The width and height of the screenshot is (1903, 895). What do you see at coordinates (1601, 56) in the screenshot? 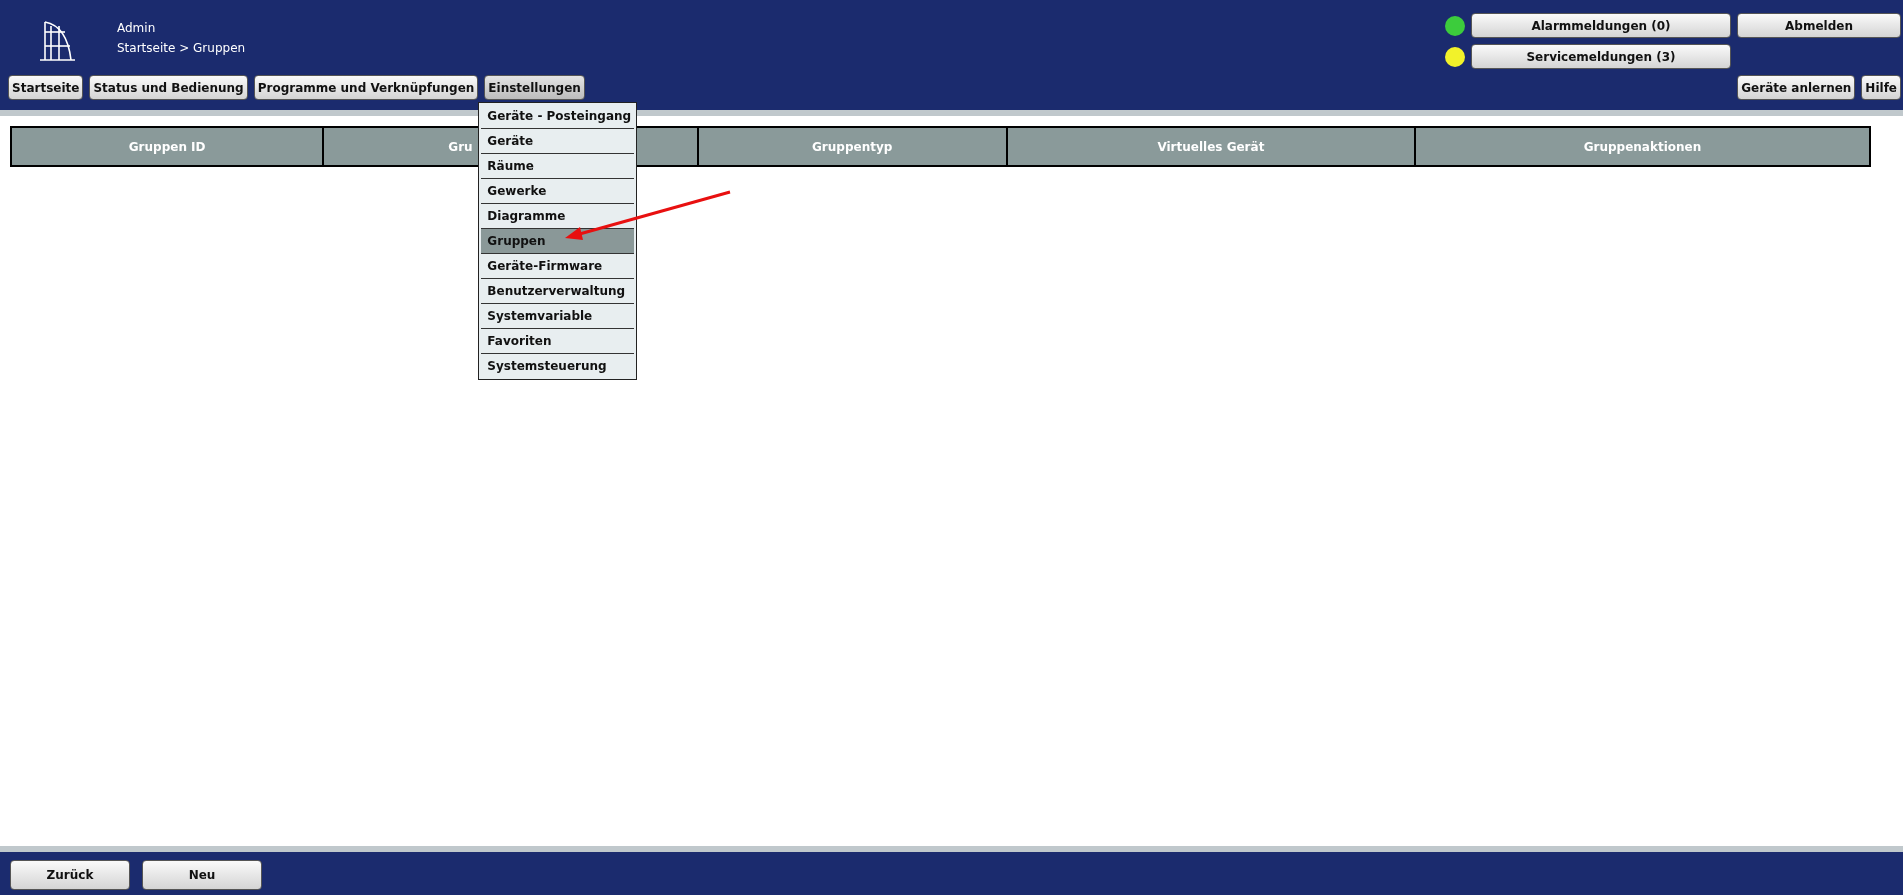
I see `alert-button: Servicemeldungen (3)` at bounding box center [1601, 56].